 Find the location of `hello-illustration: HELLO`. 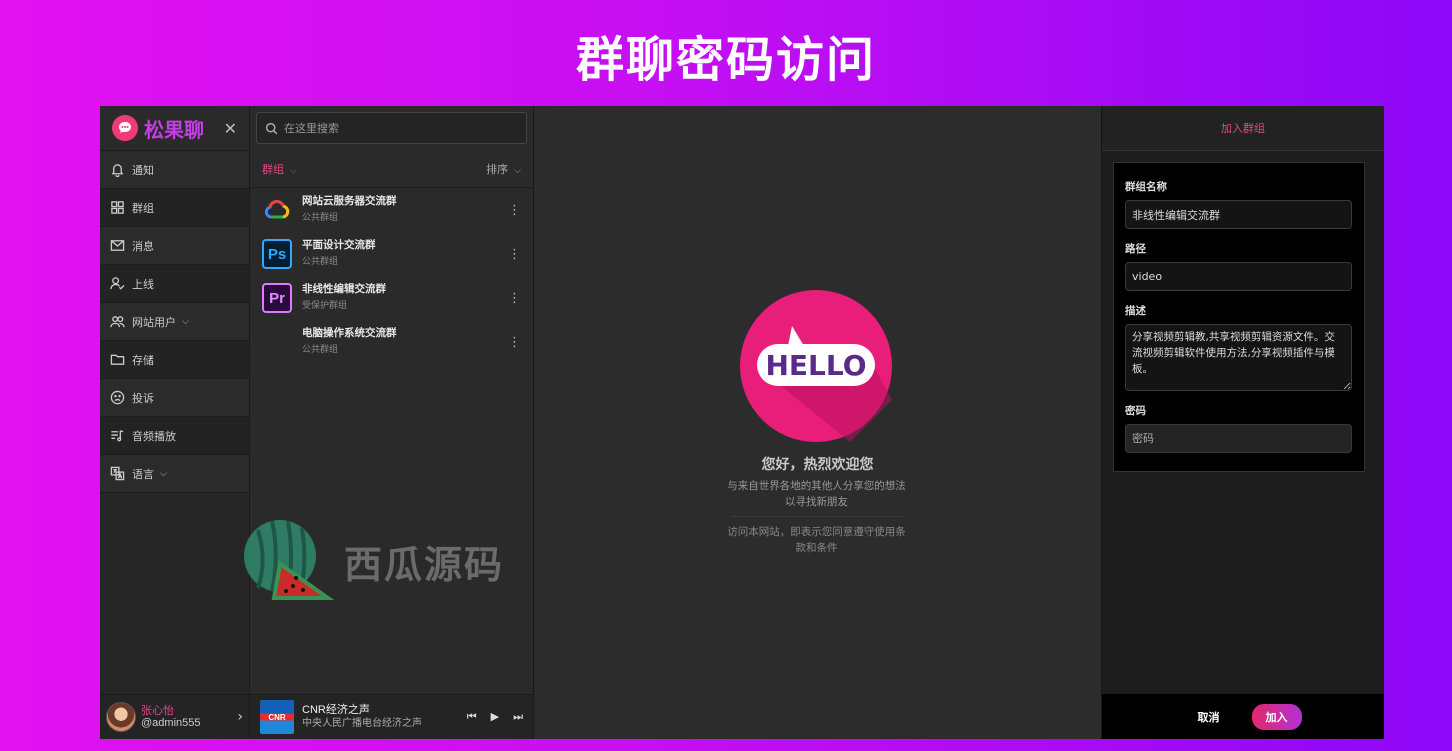

hello-illustration: HELLO is located at coordinates (816, 366).